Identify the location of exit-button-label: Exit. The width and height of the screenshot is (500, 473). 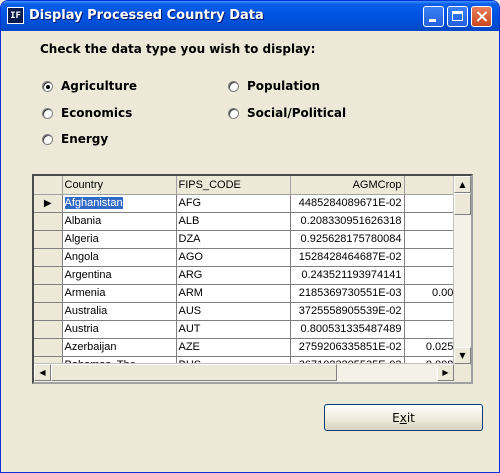
(403, 417).